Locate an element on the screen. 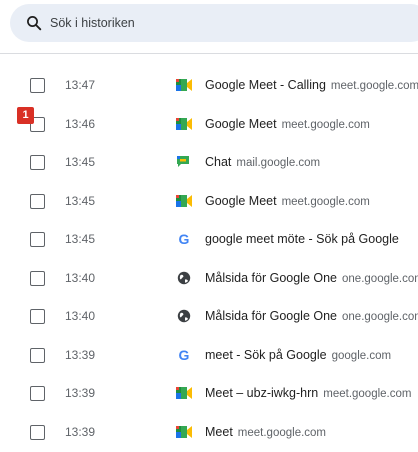 Image resolution: width=418 pixels, height=452 pixels. toolbar-divider is located at coordinates (209, 53).